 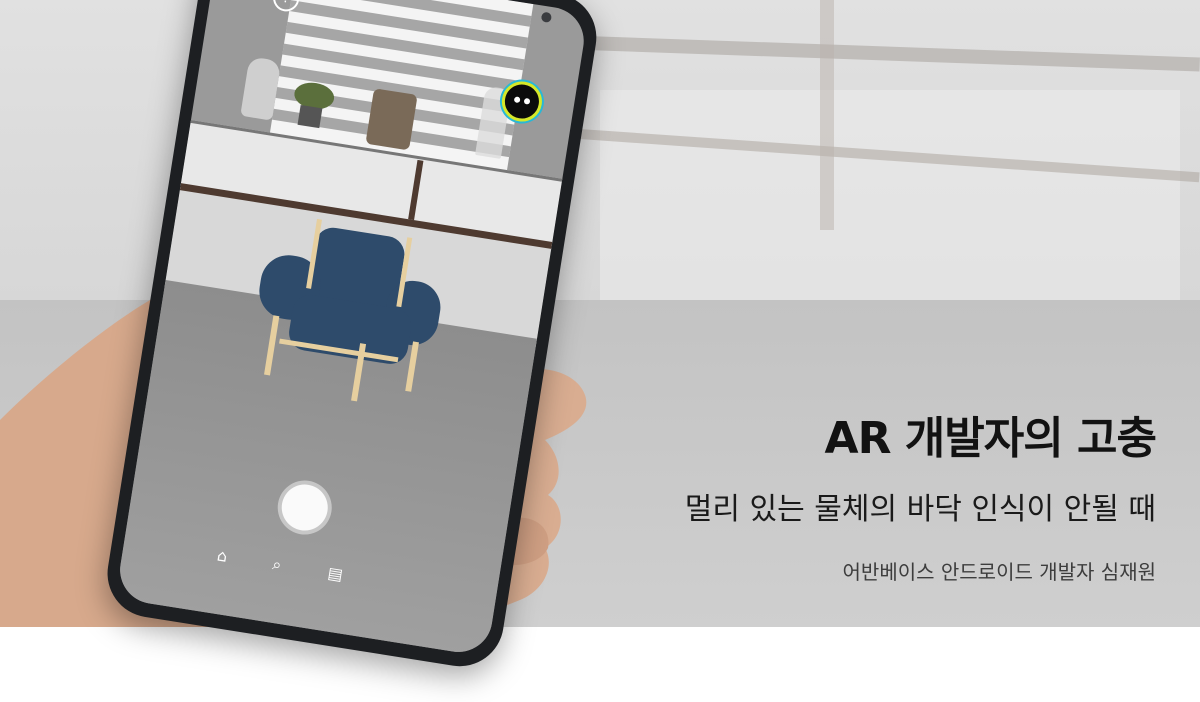 I want to click on vintage-telephone, so click(x=391, y=119).